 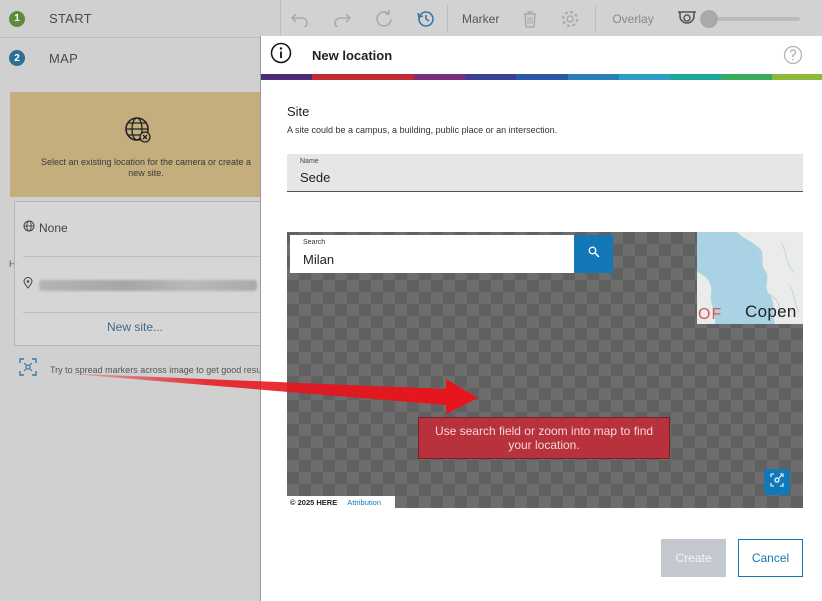 I want to click on map-copyright: © 2025 HERE, so click(x=314, y=502).